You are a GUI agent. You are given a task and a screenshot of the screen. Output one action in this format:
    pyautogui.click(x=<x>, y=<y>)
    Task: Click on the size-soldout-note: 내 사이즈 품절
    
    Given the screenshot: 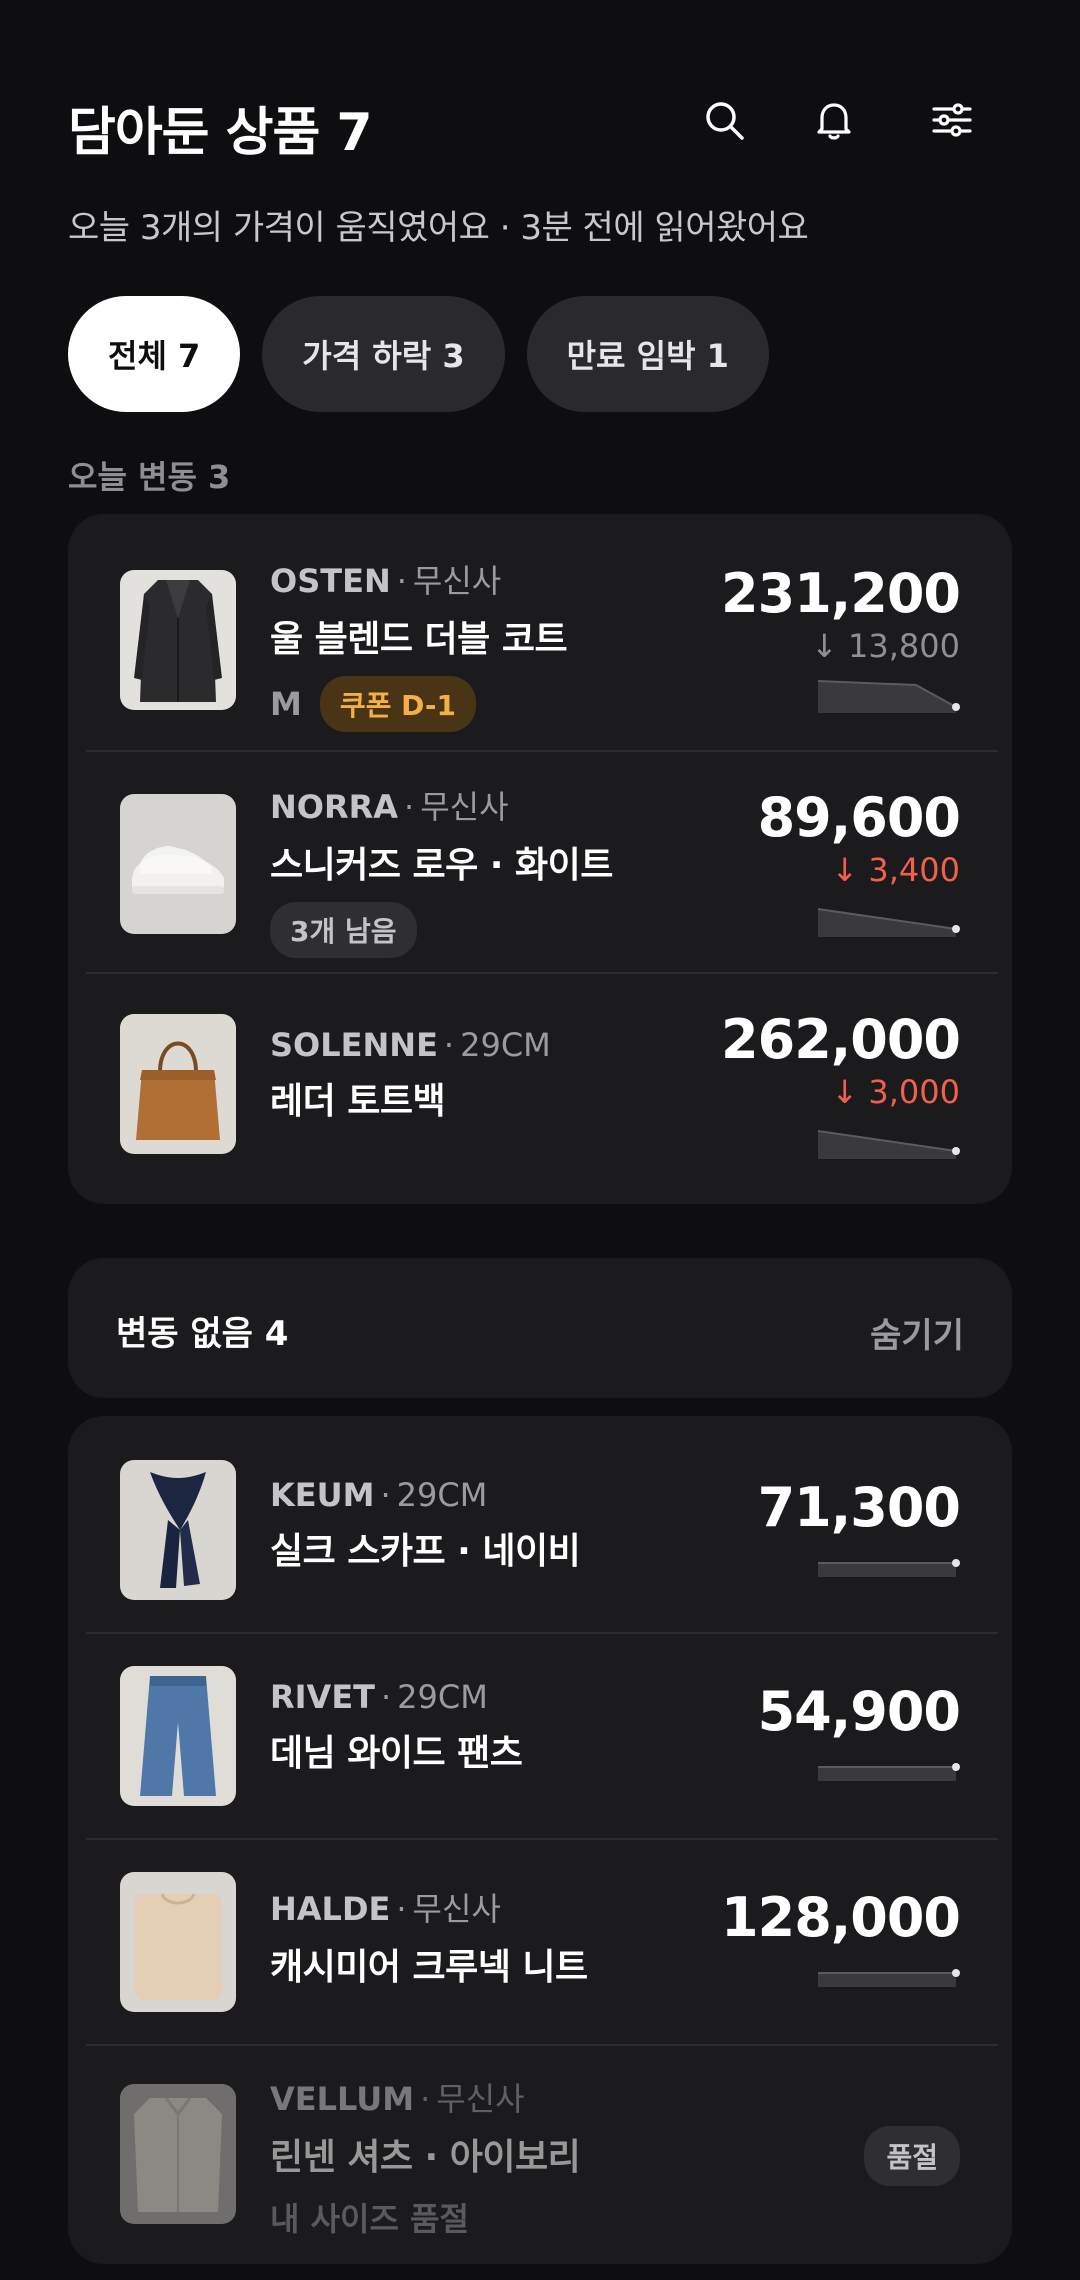 What is the action you would take?
    pyautogui.click(x=369, y=2219)
    